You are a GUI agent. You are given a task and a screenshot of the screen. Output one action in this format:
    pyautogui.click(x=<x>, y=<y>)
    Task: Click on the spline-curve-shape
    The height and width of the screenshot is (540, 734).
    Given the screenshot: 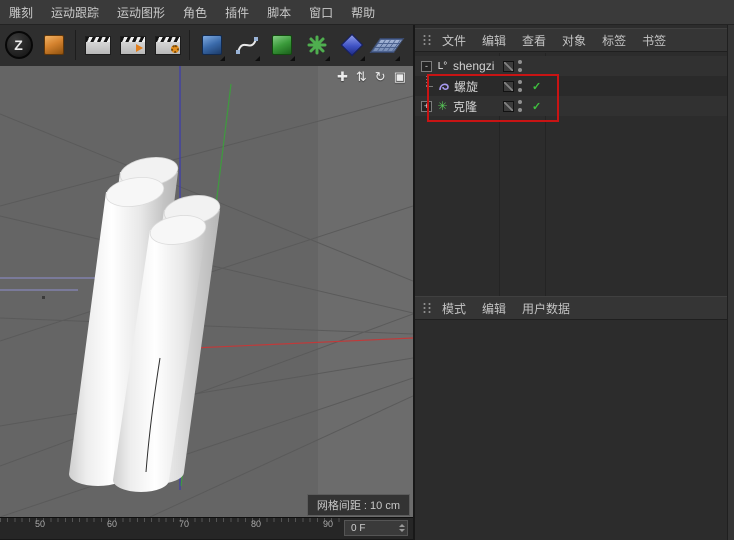 What is the action you would take?
    pyautogui.click(x=246, y=45)
    